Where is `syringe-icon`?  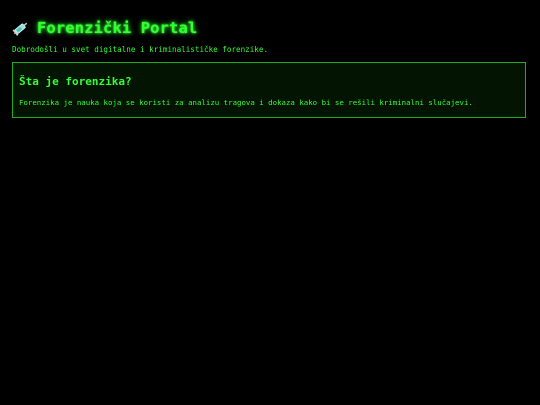
syringe-icon is located at coordinates (21, 28).